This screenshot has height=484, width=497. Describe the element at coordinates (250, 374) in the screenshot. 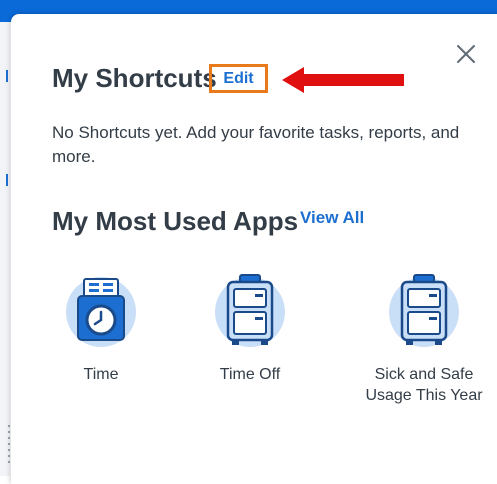

I see `app-label-time-off: Time Off` at that location.